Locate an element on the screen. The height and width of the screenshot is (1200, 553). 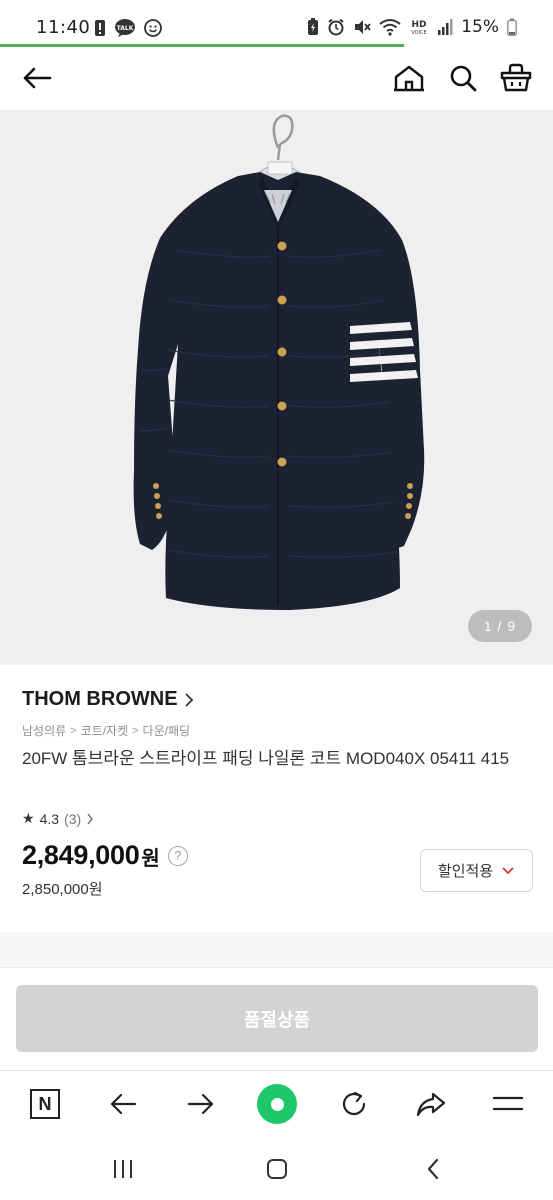
forward-arrow-icon is located at coordinates (200, 1104).